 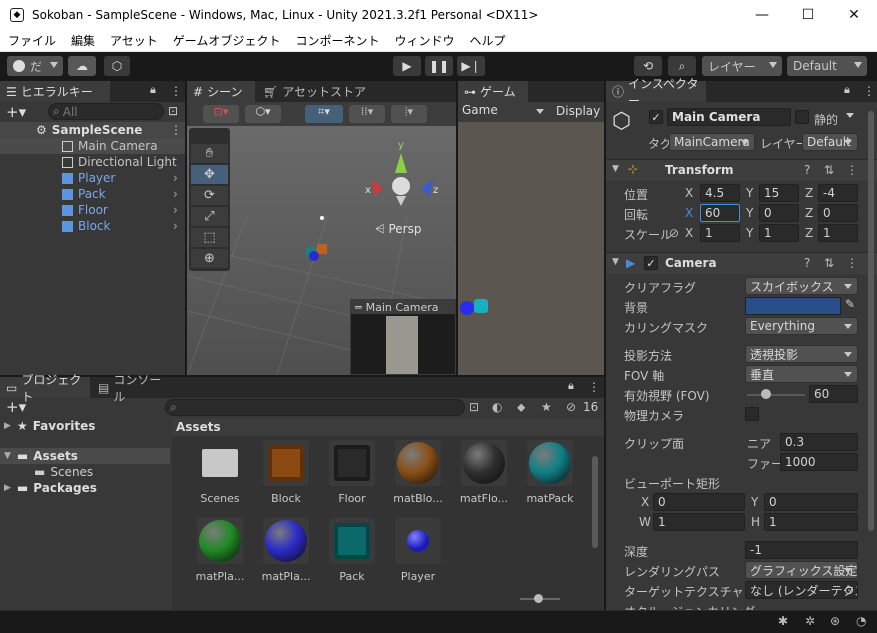 What do you see at coordinates (762, 15) in the screenshot?
I see `minimize-button: —` at bounding box center [762, 15].